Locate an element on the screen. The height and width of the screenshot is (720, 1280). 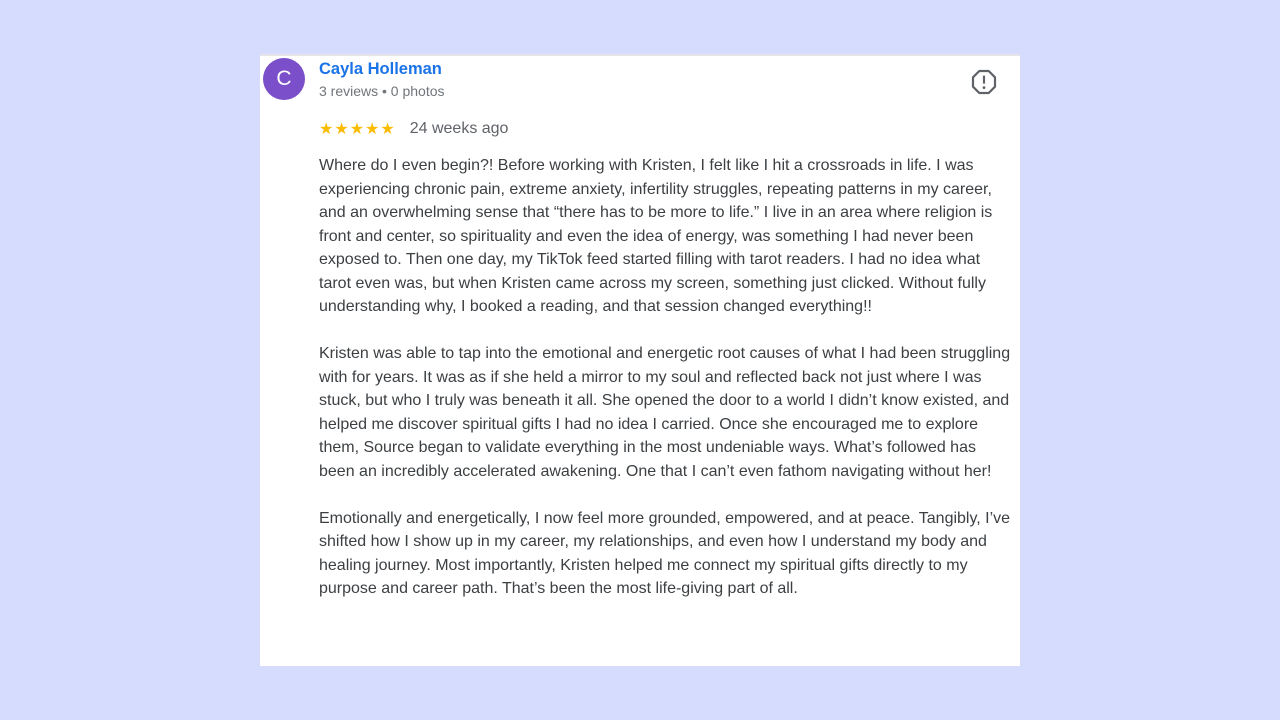
review-date: 24 weeks ago is located at coordinates (459, 128).